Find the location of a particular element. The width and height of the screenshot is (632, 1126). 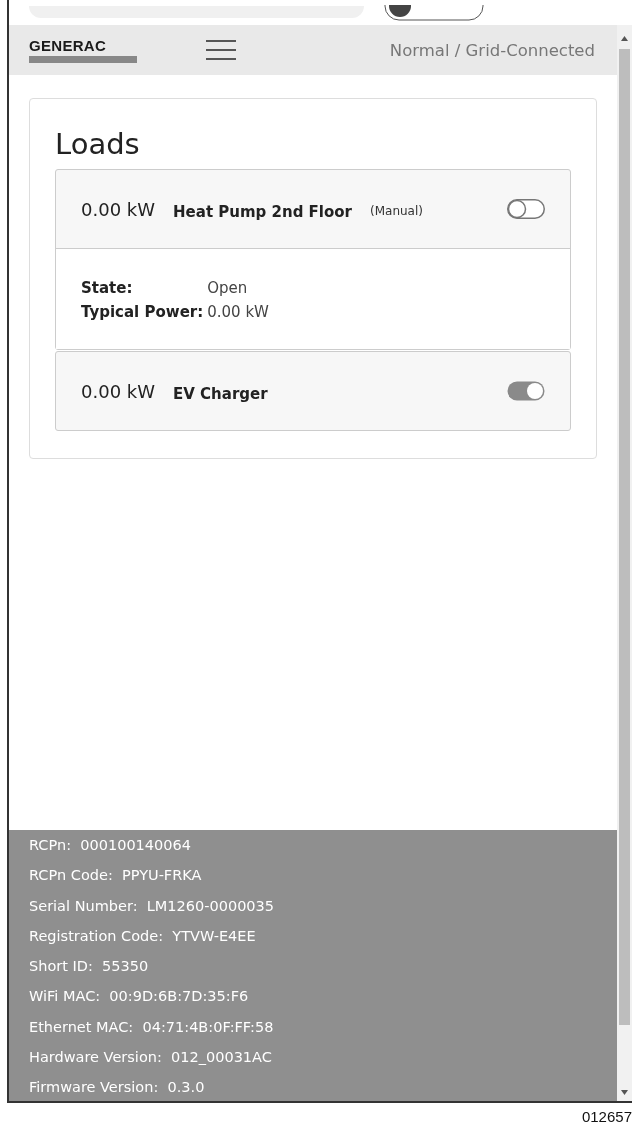

load-card: 0.00 kW Heat Pump 2nd Floor (Manual) State: Open Typical Power: 0.00 kW is located at coordinates (313, 259).